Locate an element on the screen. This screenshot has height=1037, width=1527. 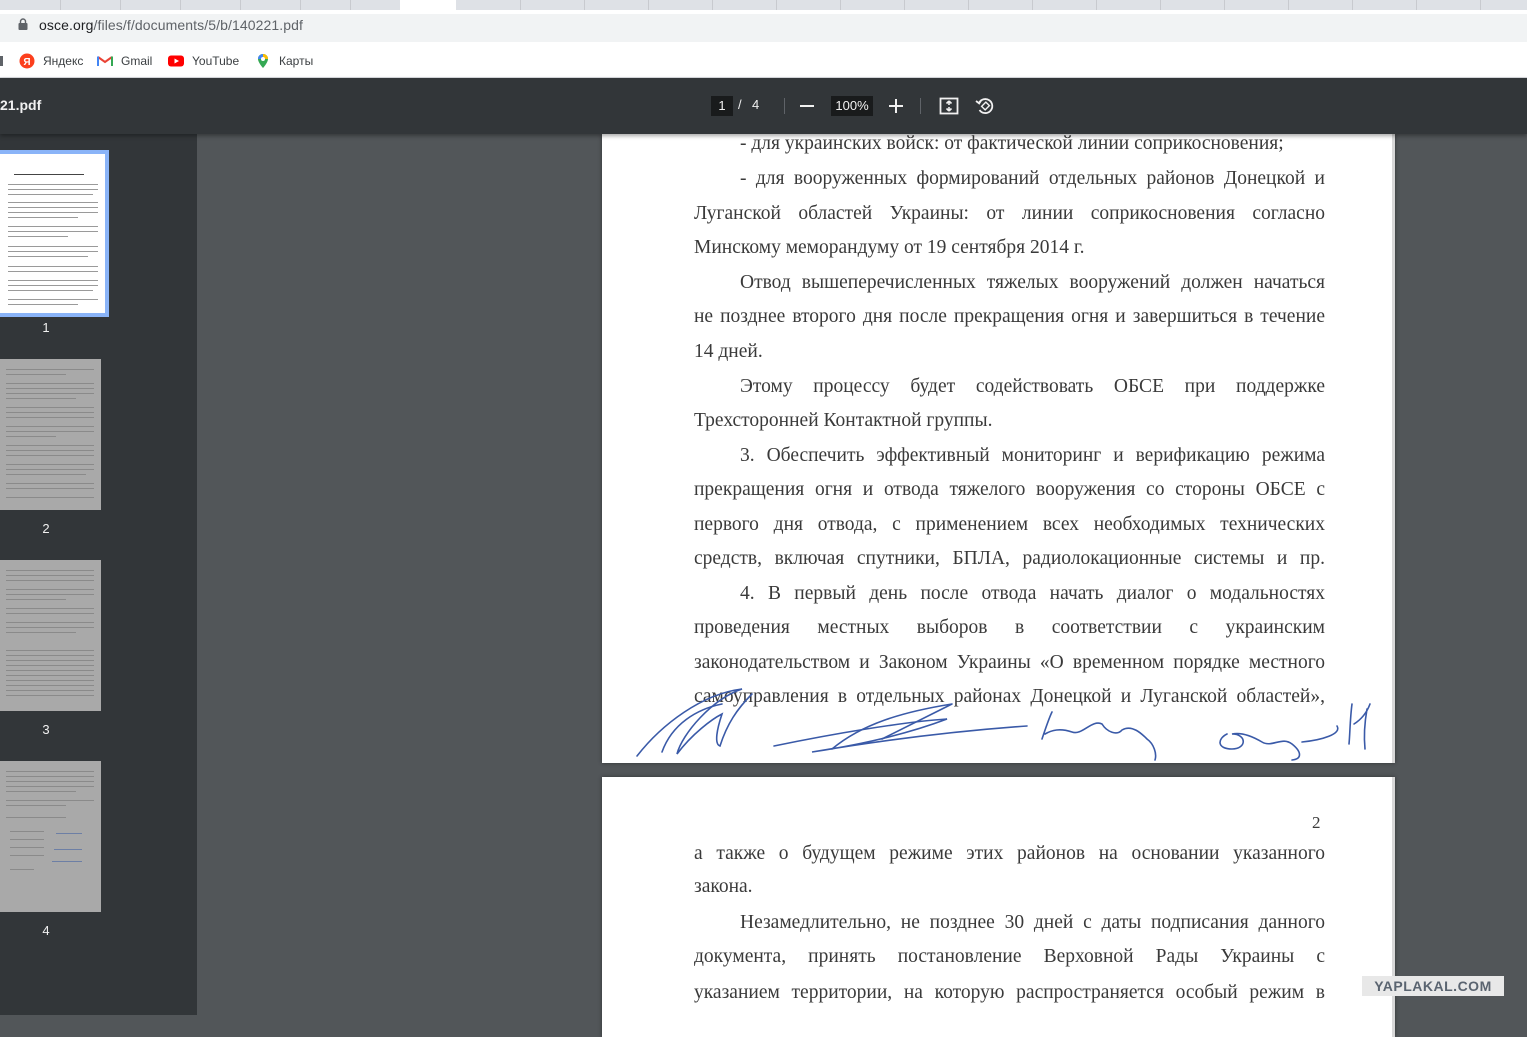
url-path: /files/f/documents/5/b/140221.pdf is located at coordinates (198, 25).